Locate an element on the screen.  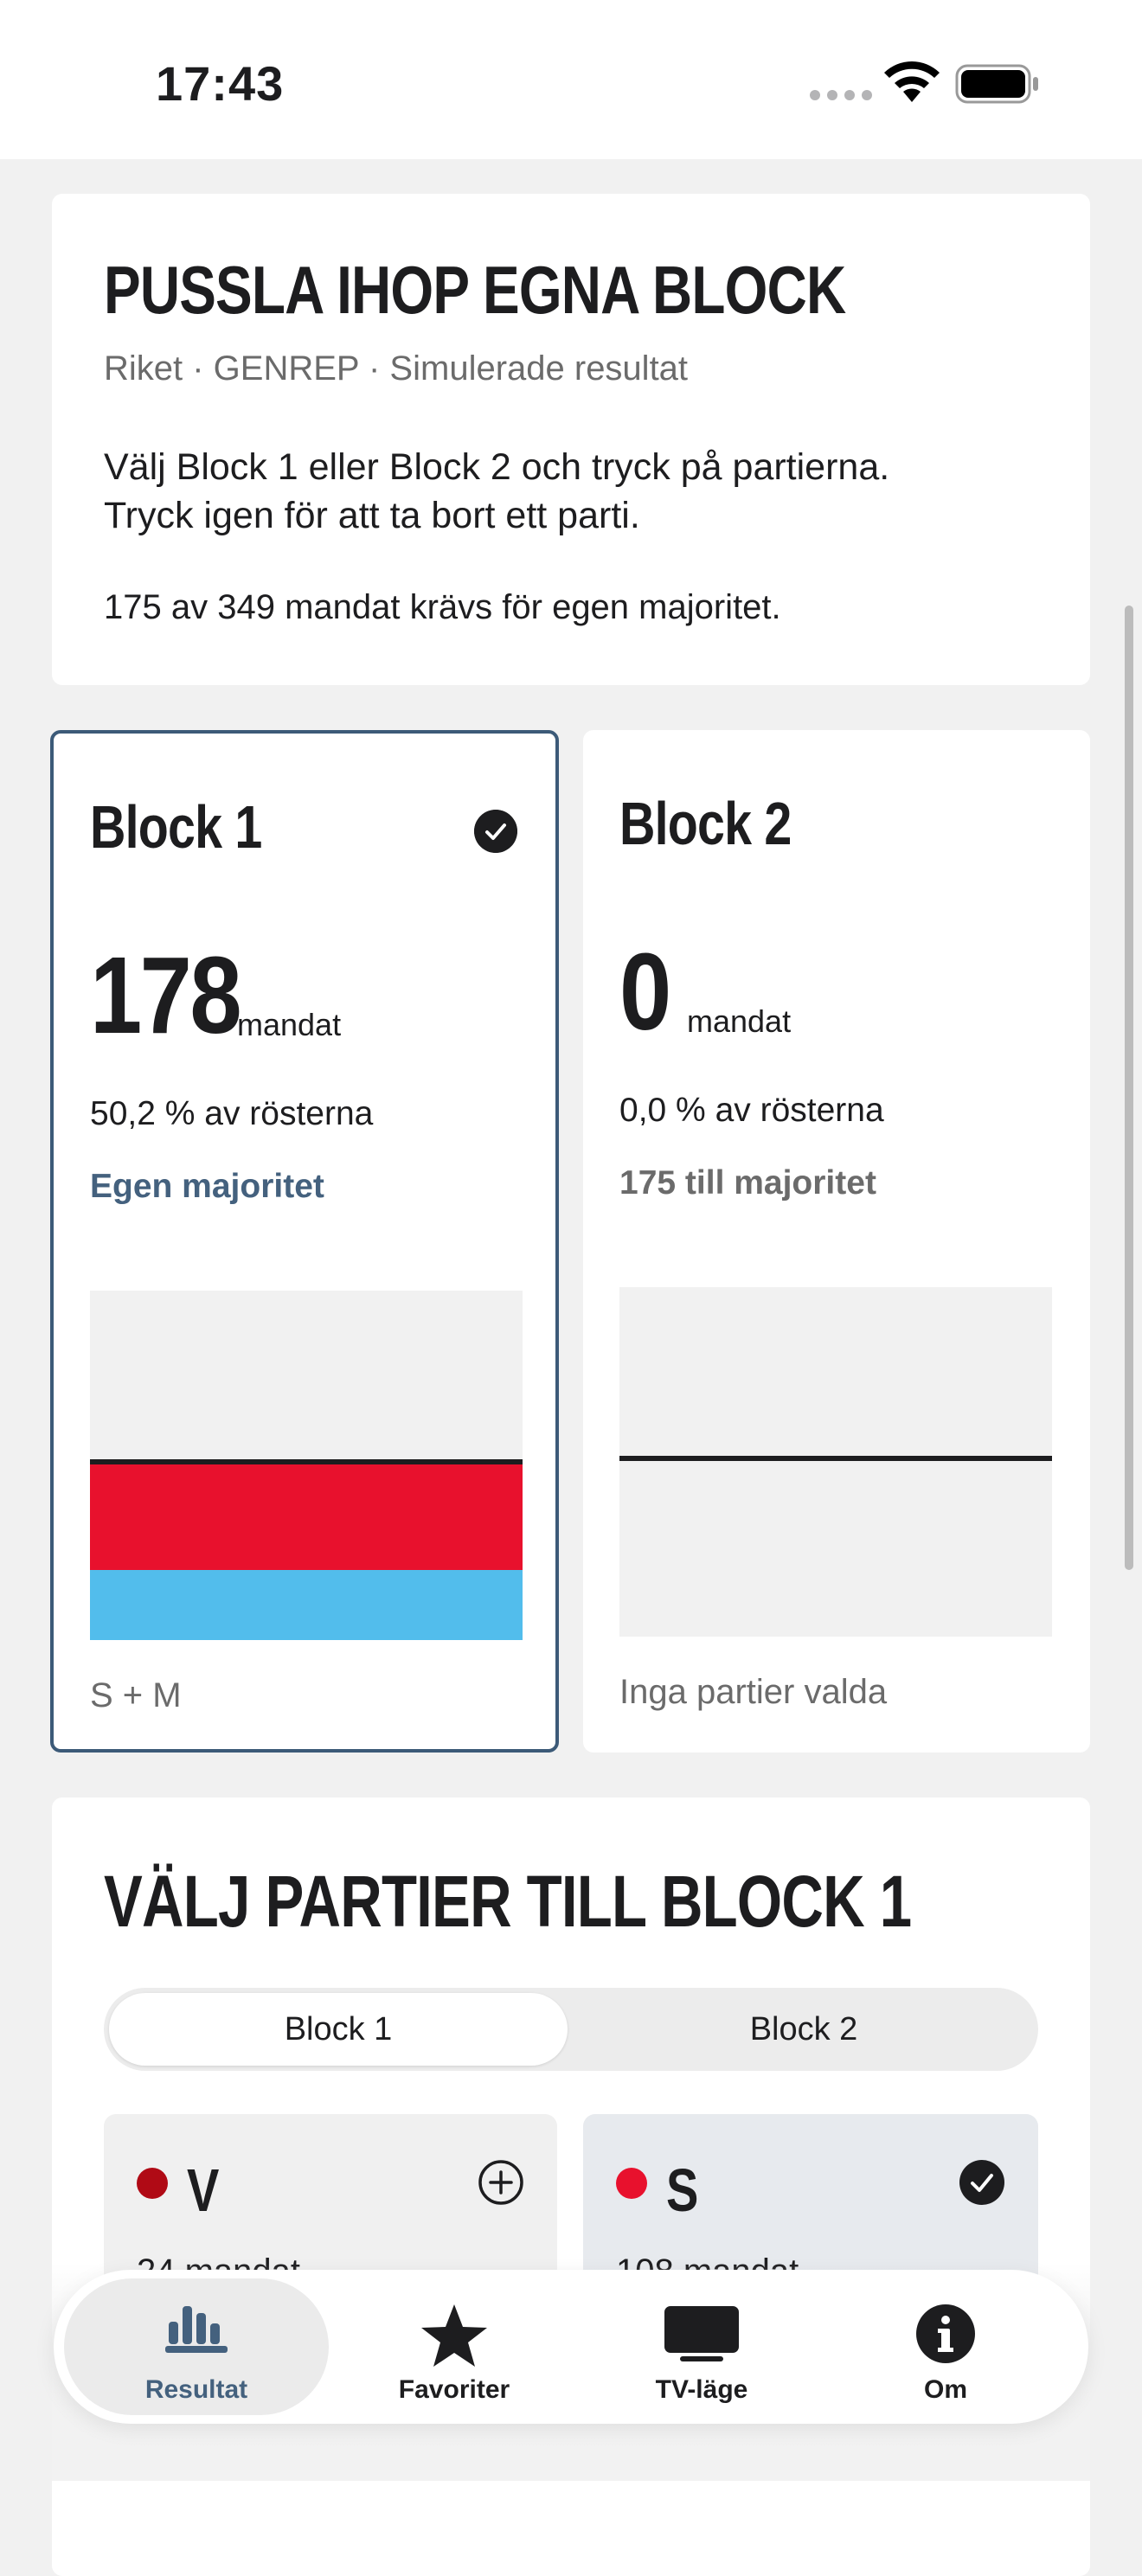
party-abbr: V is located at coordinates (203, 2190).